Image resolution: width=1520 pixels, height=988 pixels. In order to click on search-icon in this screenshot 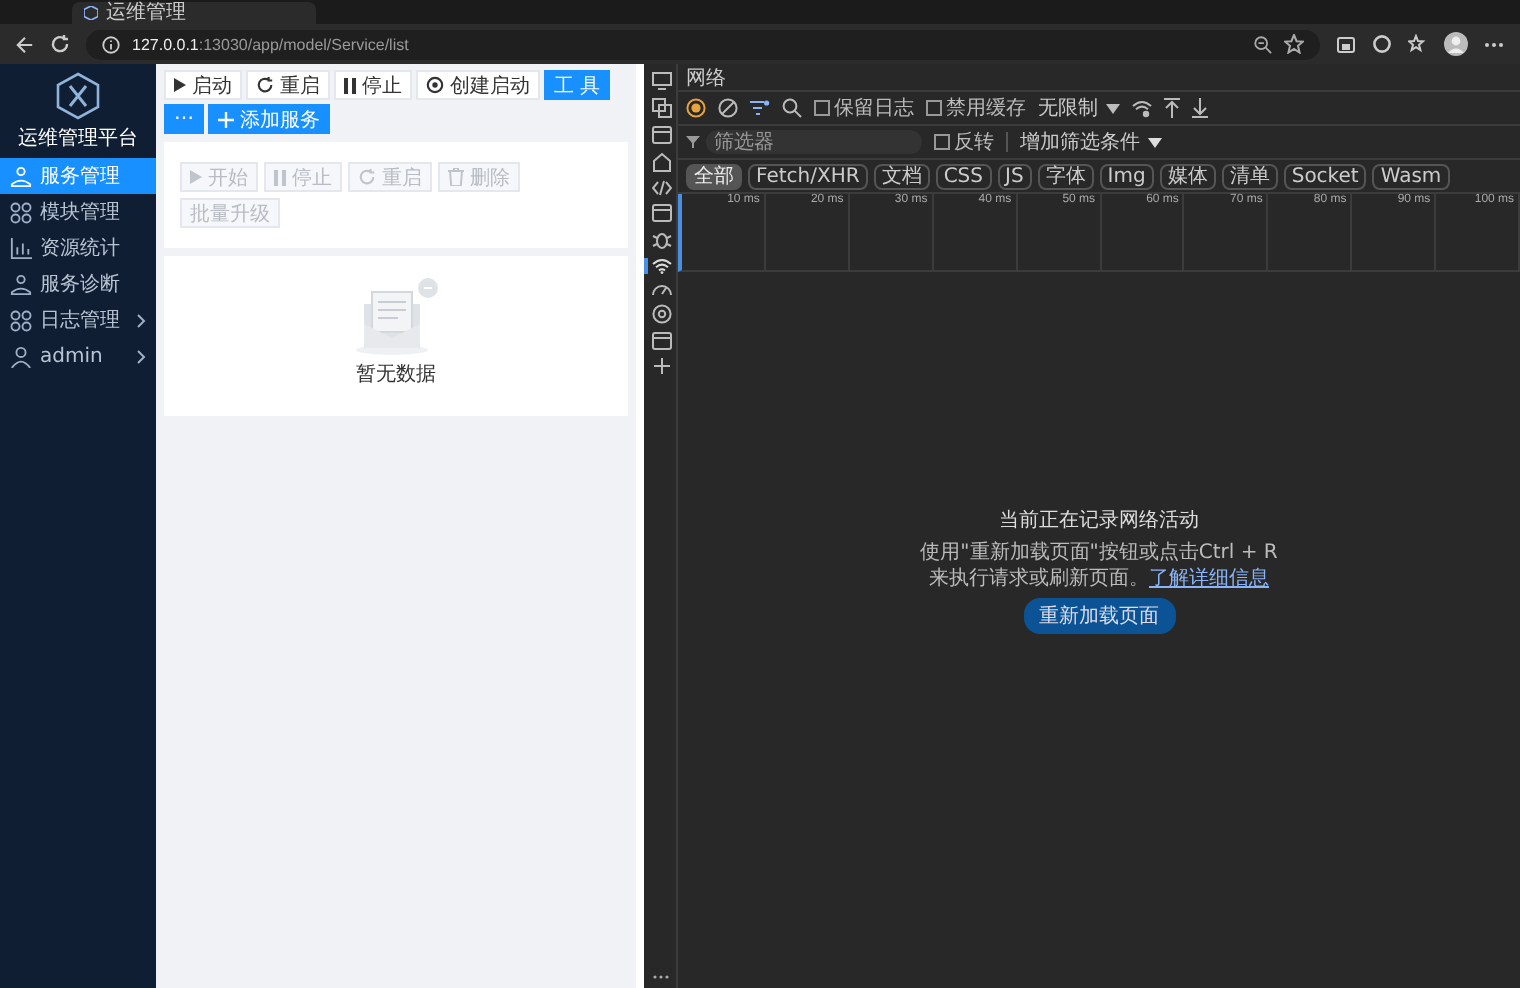, I will do `click(792, 108)`.